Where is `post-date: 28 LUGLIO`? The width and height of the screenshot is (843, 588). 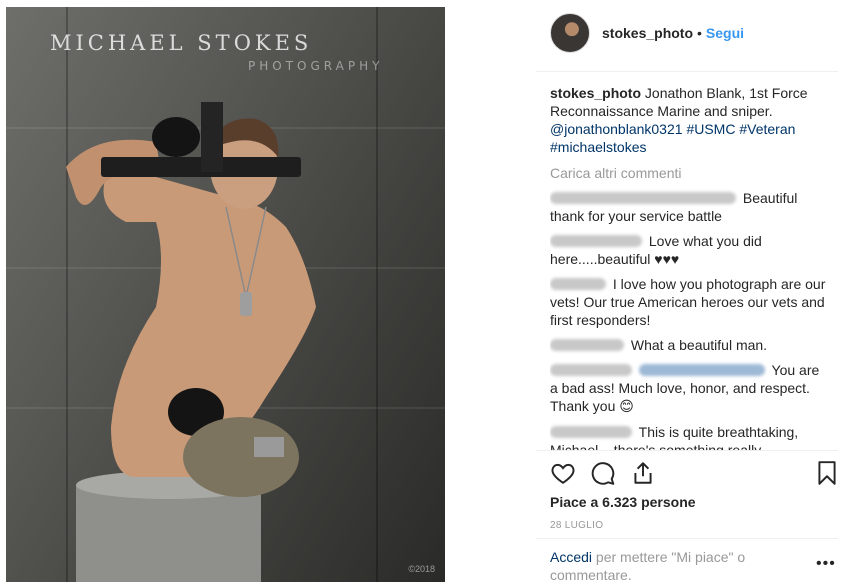 post-date: 28 LUGLIO is located at coordinates (576, 525).